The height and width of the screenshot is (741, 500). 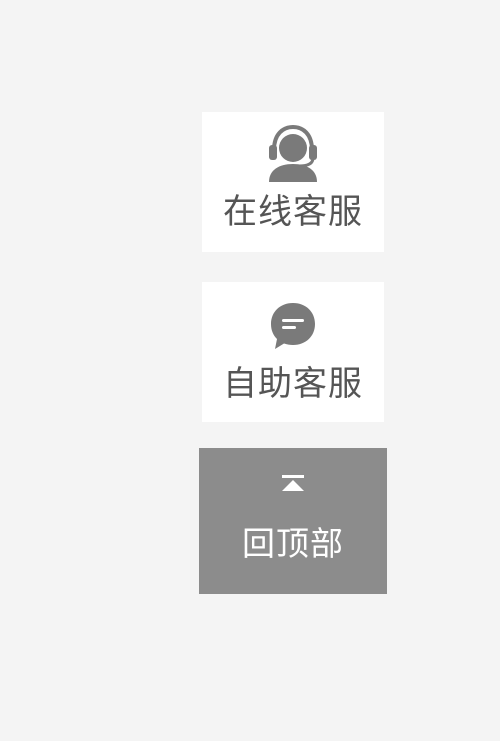 What do you see at coordinates (293, 543) in the screenshot?
I see `back-to-top-label: 回顶部` at bounding box center [293, 543].